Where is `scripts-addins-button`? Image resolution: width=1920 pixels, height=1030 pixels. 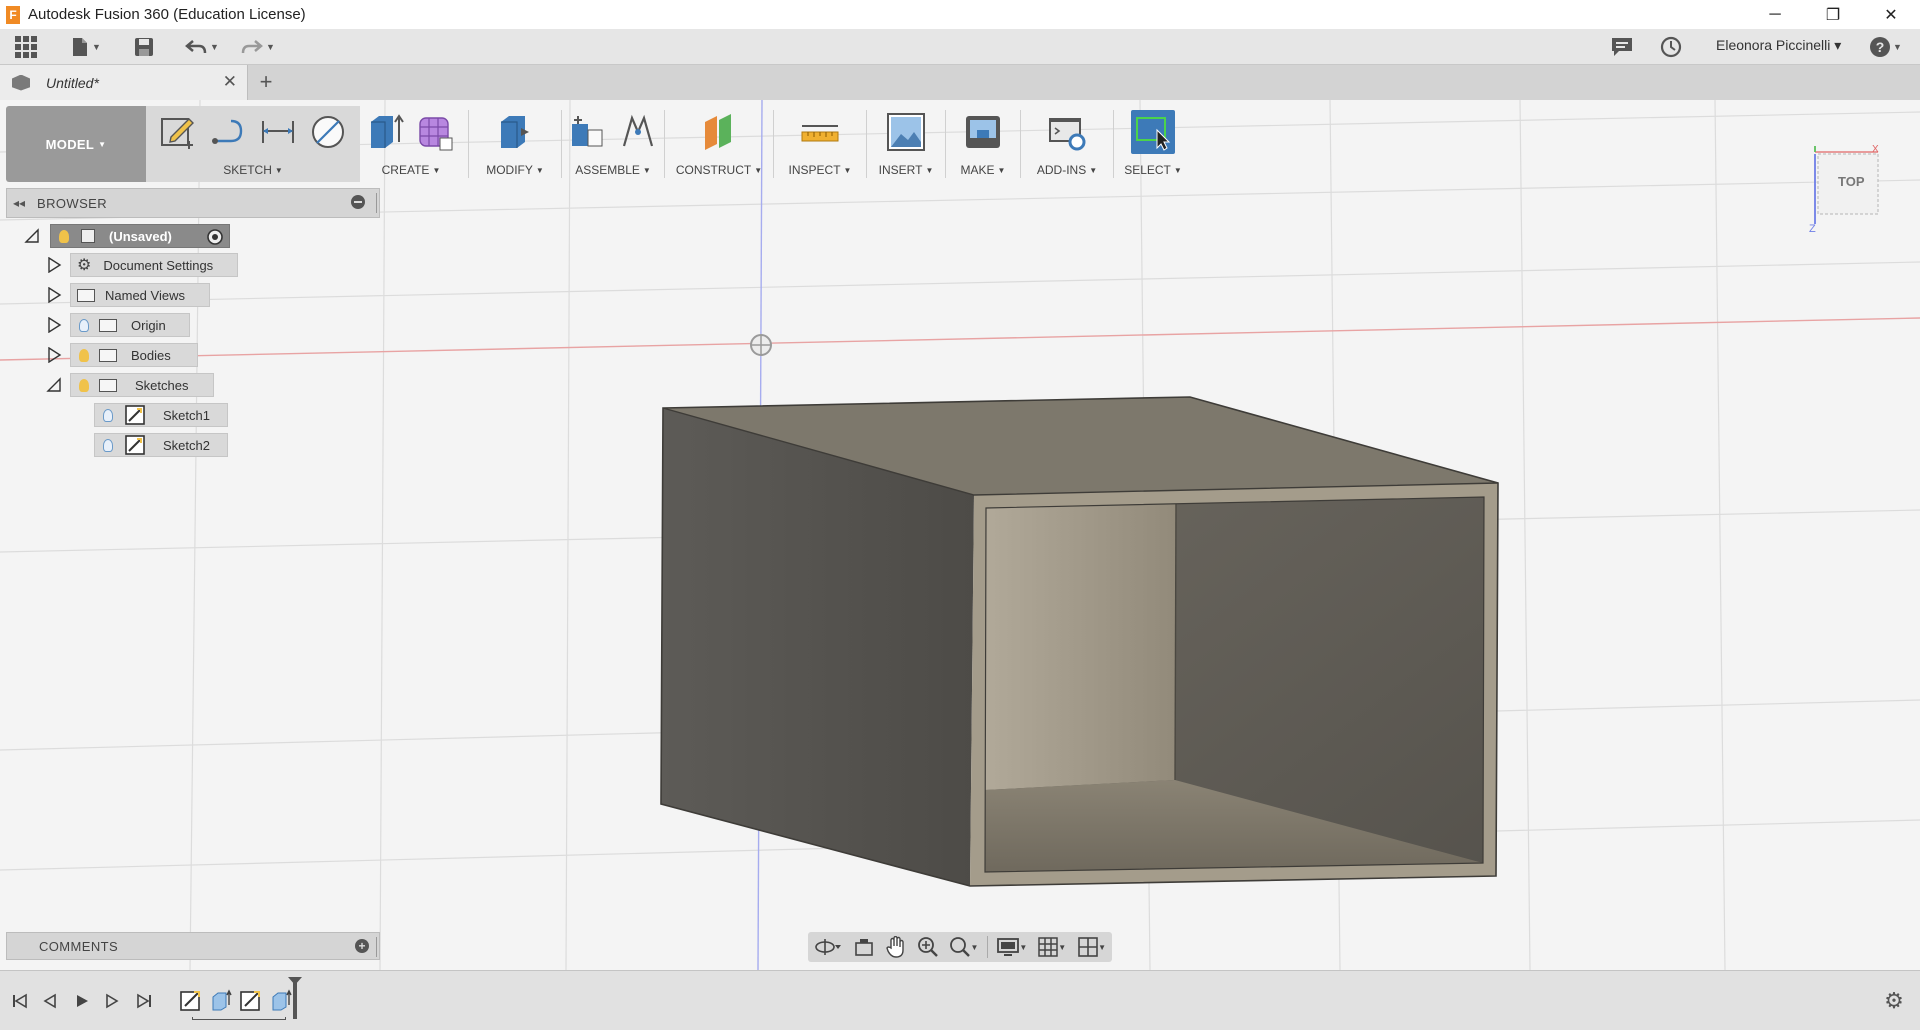 scripts-addins-button is located at coordinates (1067, 132).